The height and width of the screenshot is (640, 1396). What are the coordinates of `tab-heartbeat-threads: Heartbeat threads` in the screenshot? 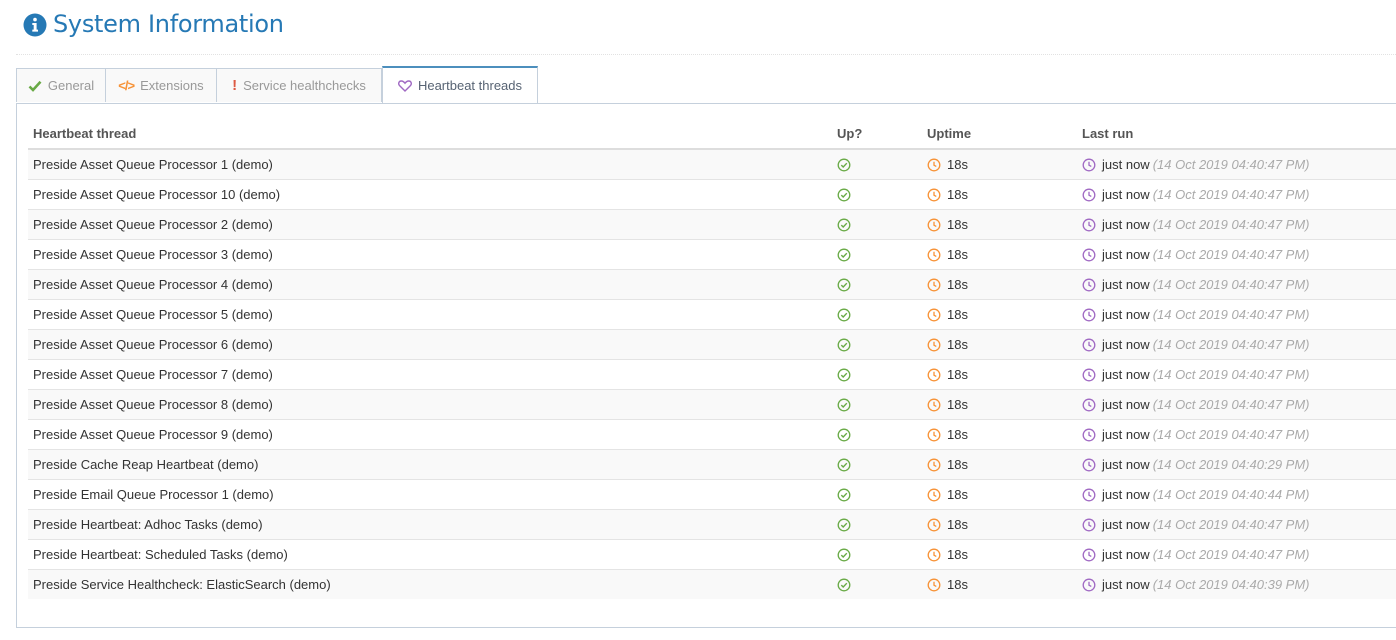 It's located at (460, 84).